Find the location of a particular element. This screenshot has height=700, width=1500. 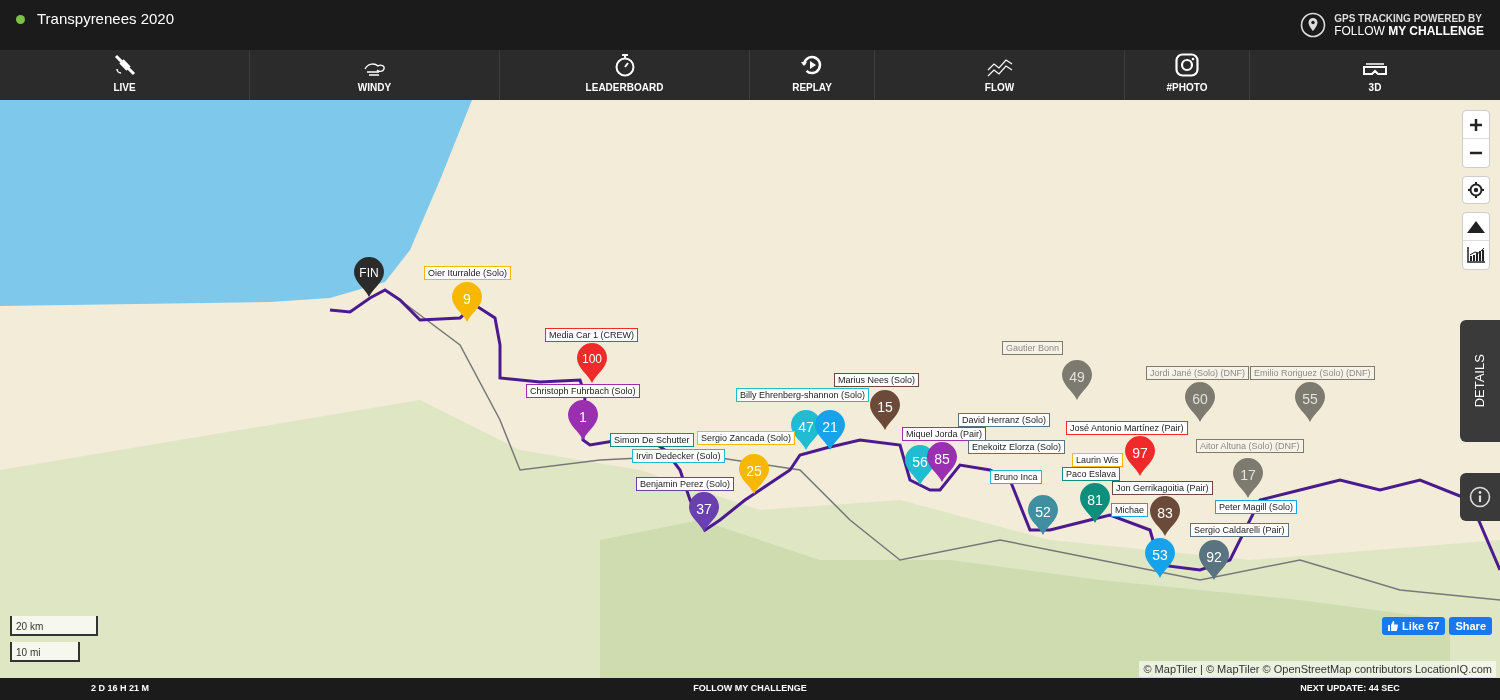

rider-label: Sergio Zancada (Solo) is located at coordinates (746, 438).